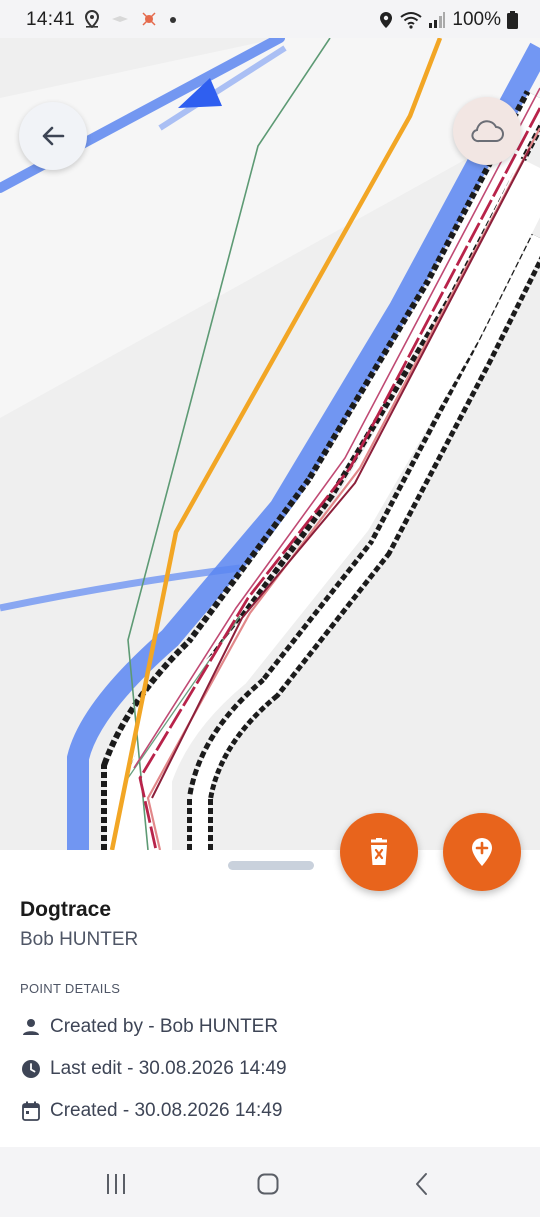 The height and width of the screenshot is (1217, 540). I want to click on add-point-button, so click(482, 852).